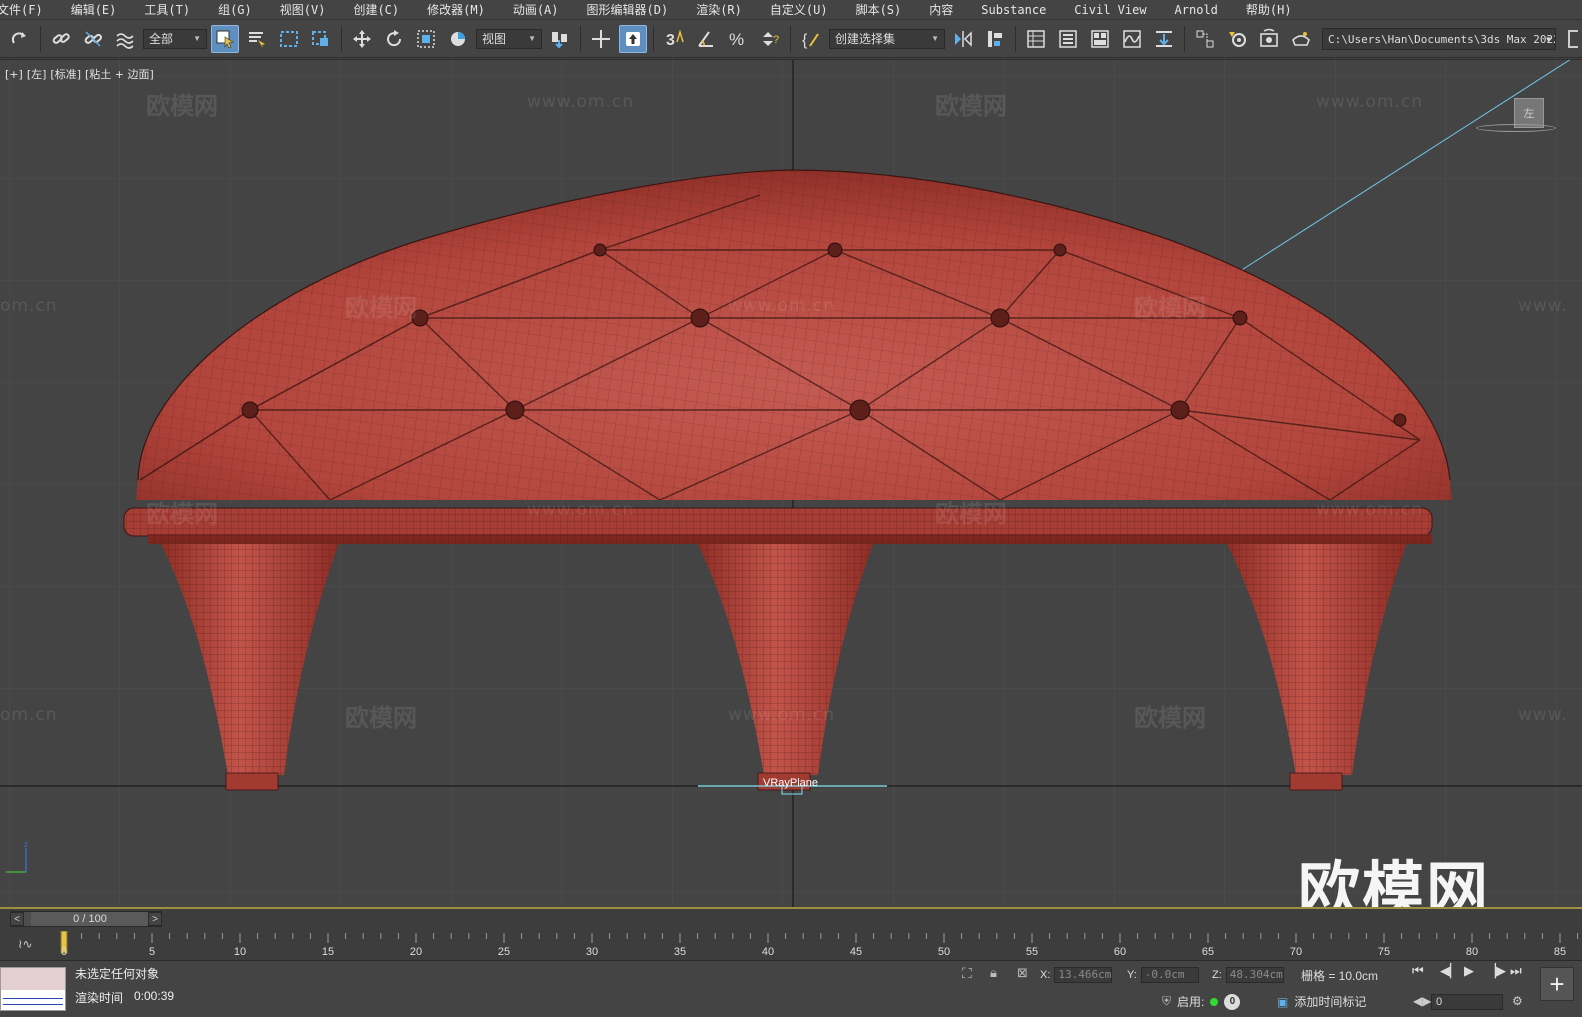  Describe the element at coordinates (303, 9) in the screenshot. I see `menu-views: 视图(V)` at that location.